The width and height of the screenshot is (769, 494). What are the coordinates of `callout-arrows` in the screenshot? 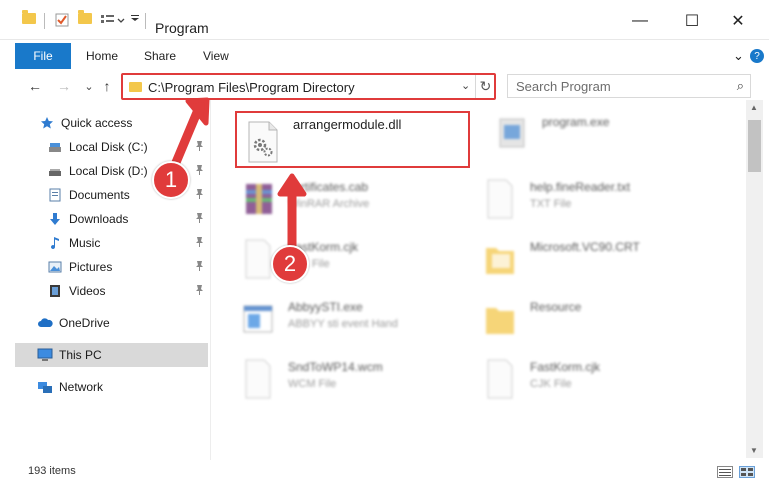 It's located at (237, 178).